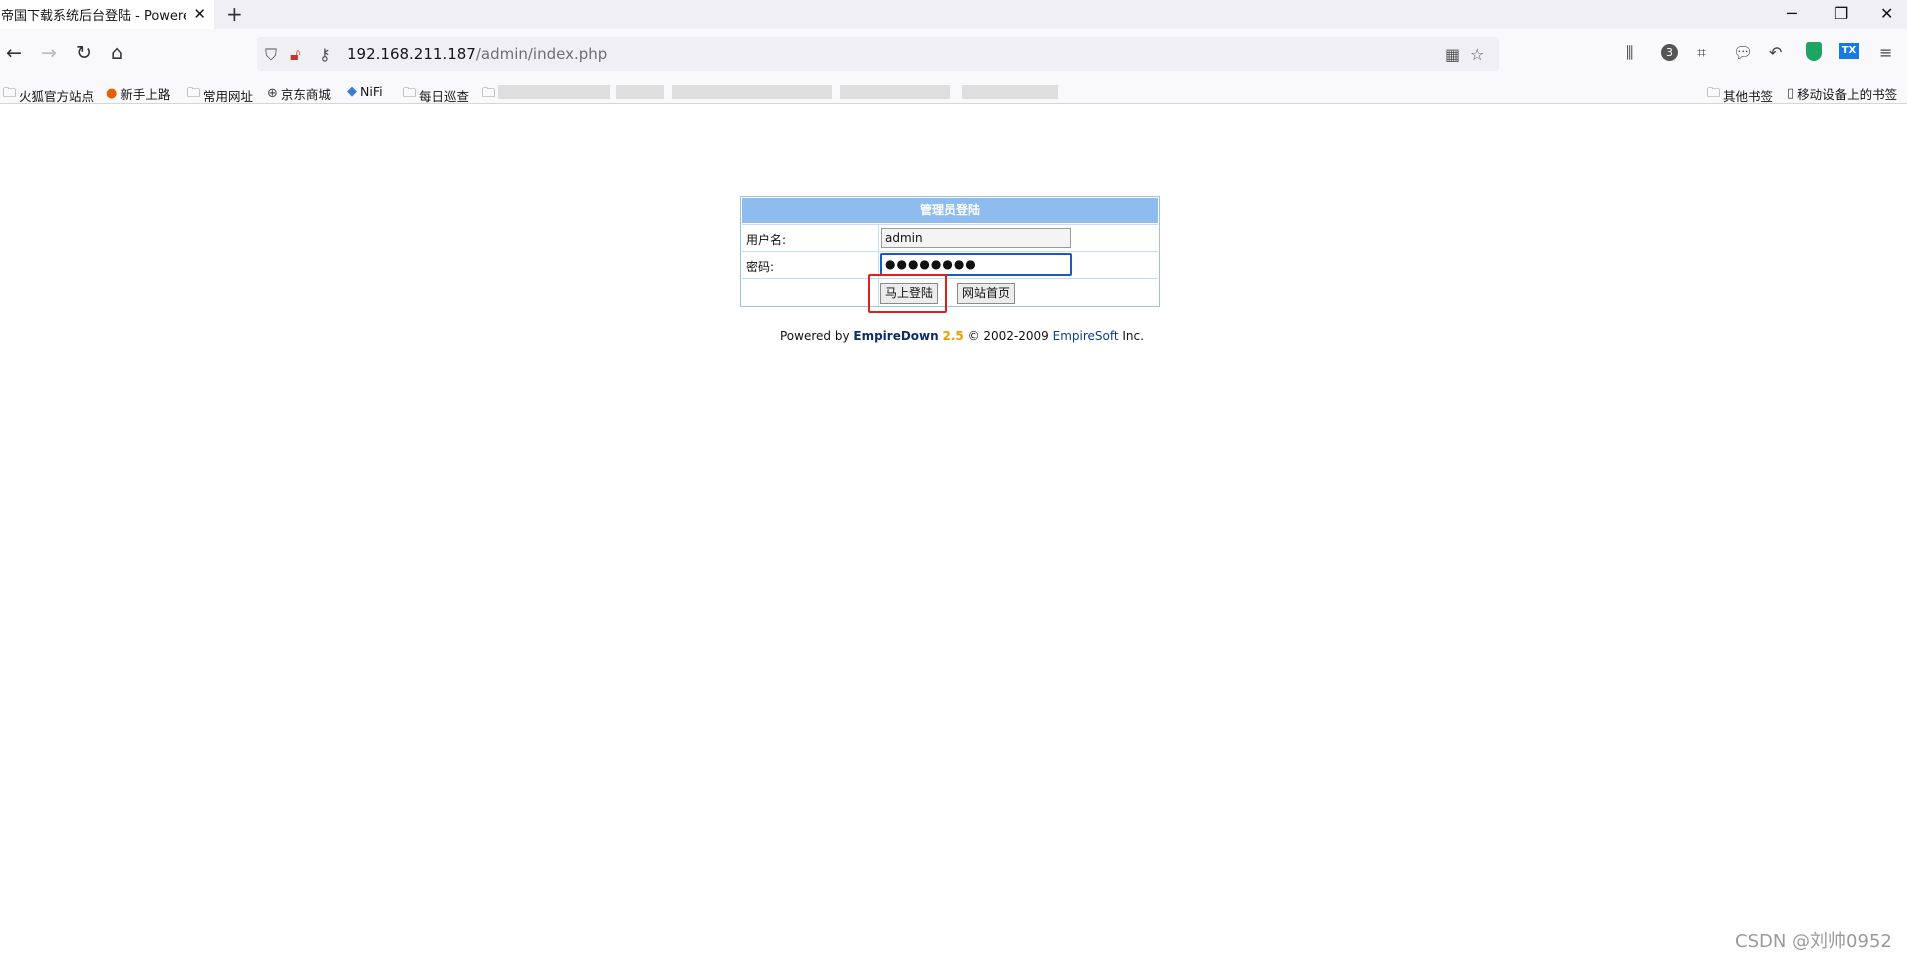  Describe the element at coordinates (541, 54) in the screenshot. I see `url-path: /admin/index.php` at that location.